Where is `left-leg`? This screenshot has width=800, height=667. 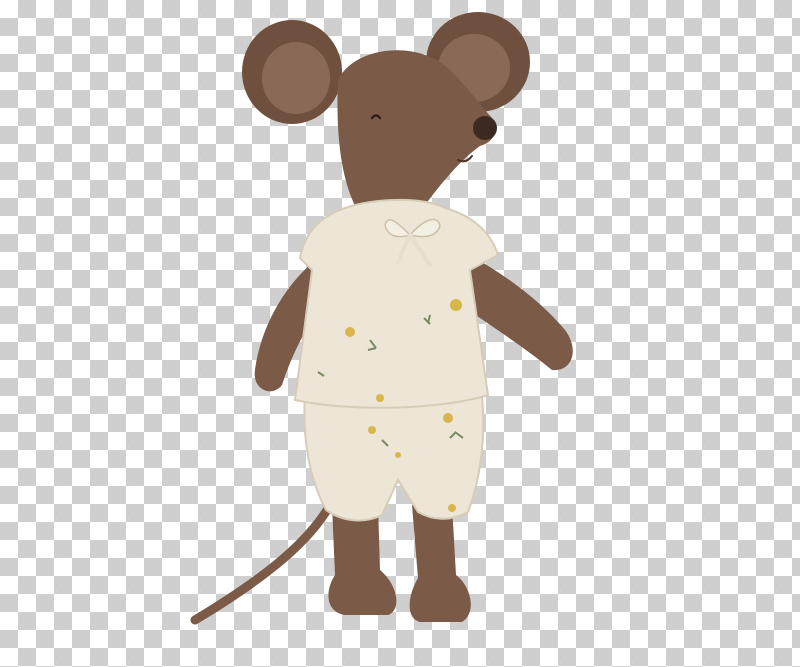 left-leg is located at coordinates (362, 560).